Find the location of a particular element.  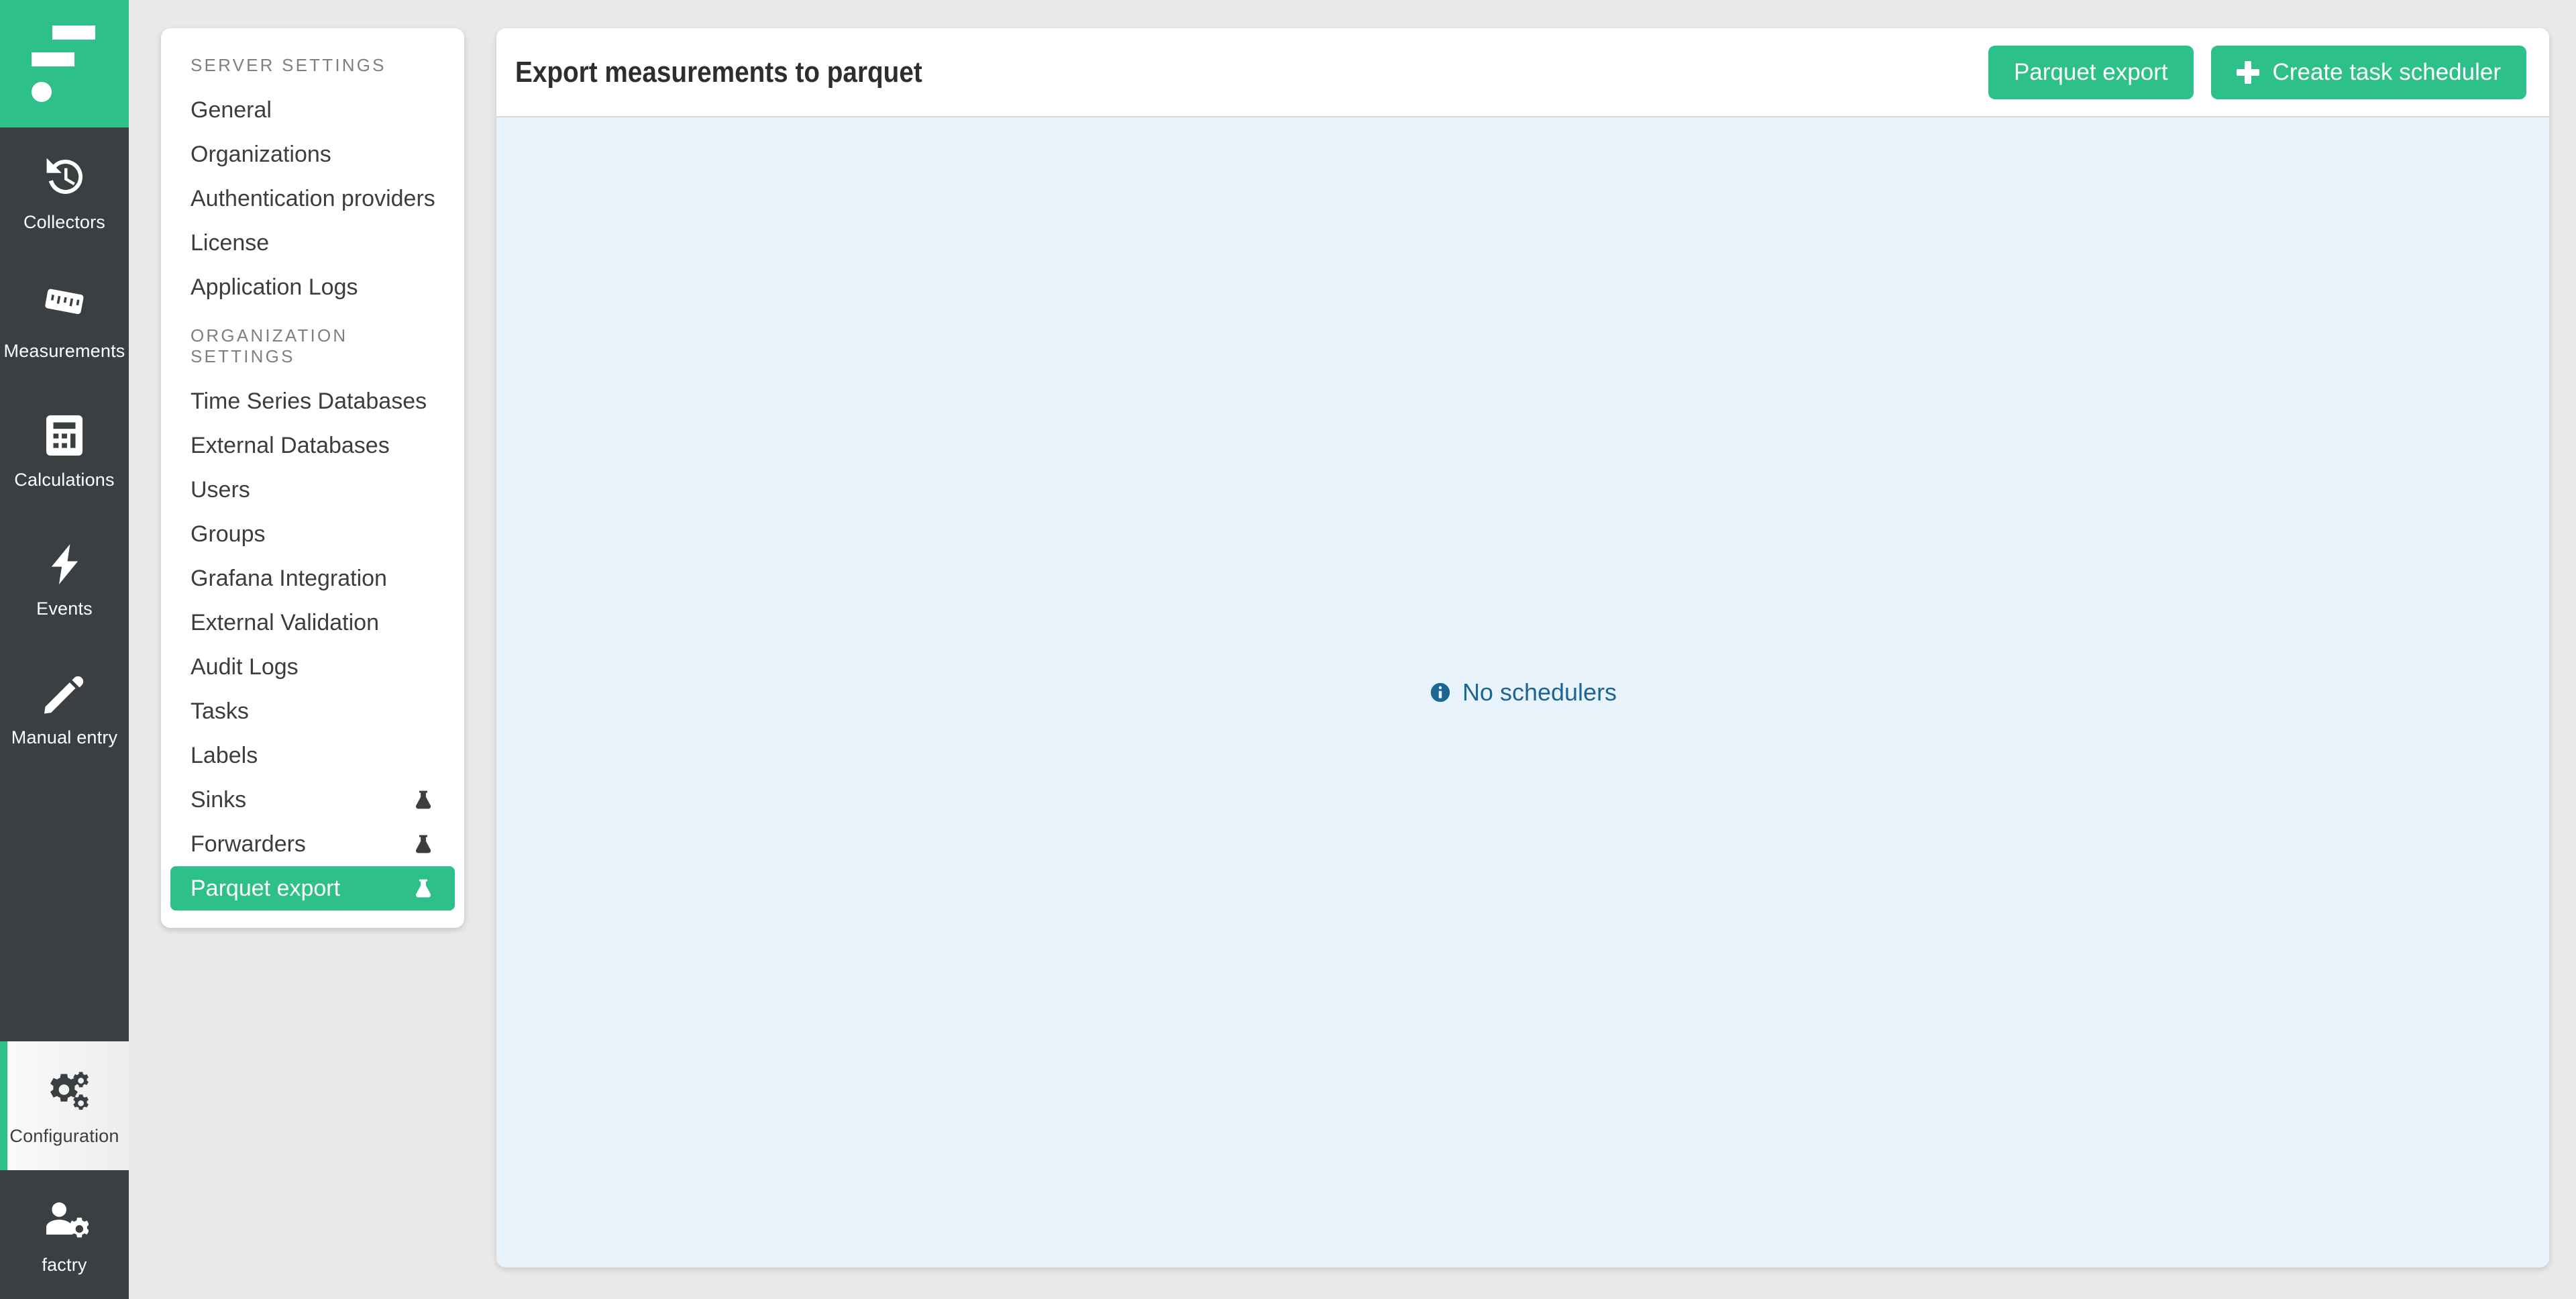

parquet-export-button: Parquet export is located at coordinates (2091, 72).